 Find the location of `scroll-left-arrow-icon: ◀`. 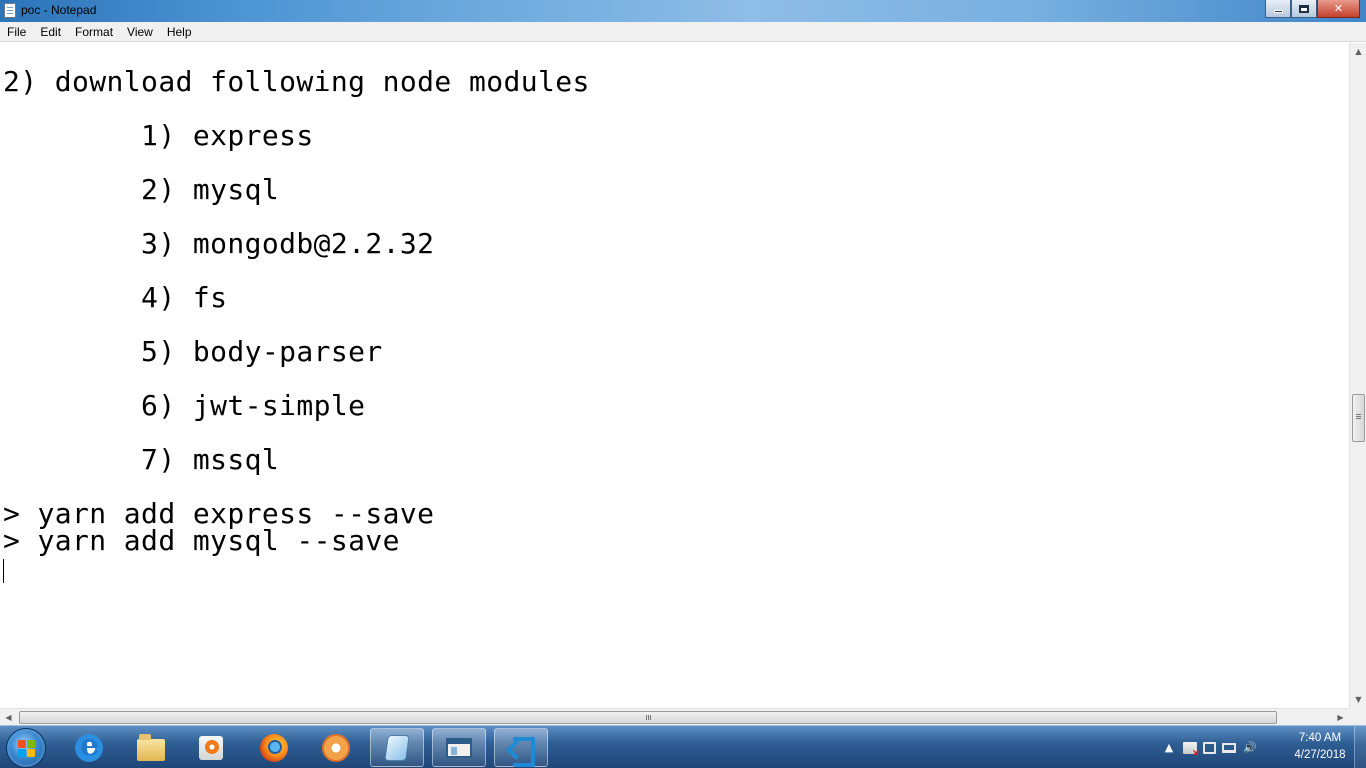

scroll-left-arrow-icon: ◀ is located at coordinates (8, 717).